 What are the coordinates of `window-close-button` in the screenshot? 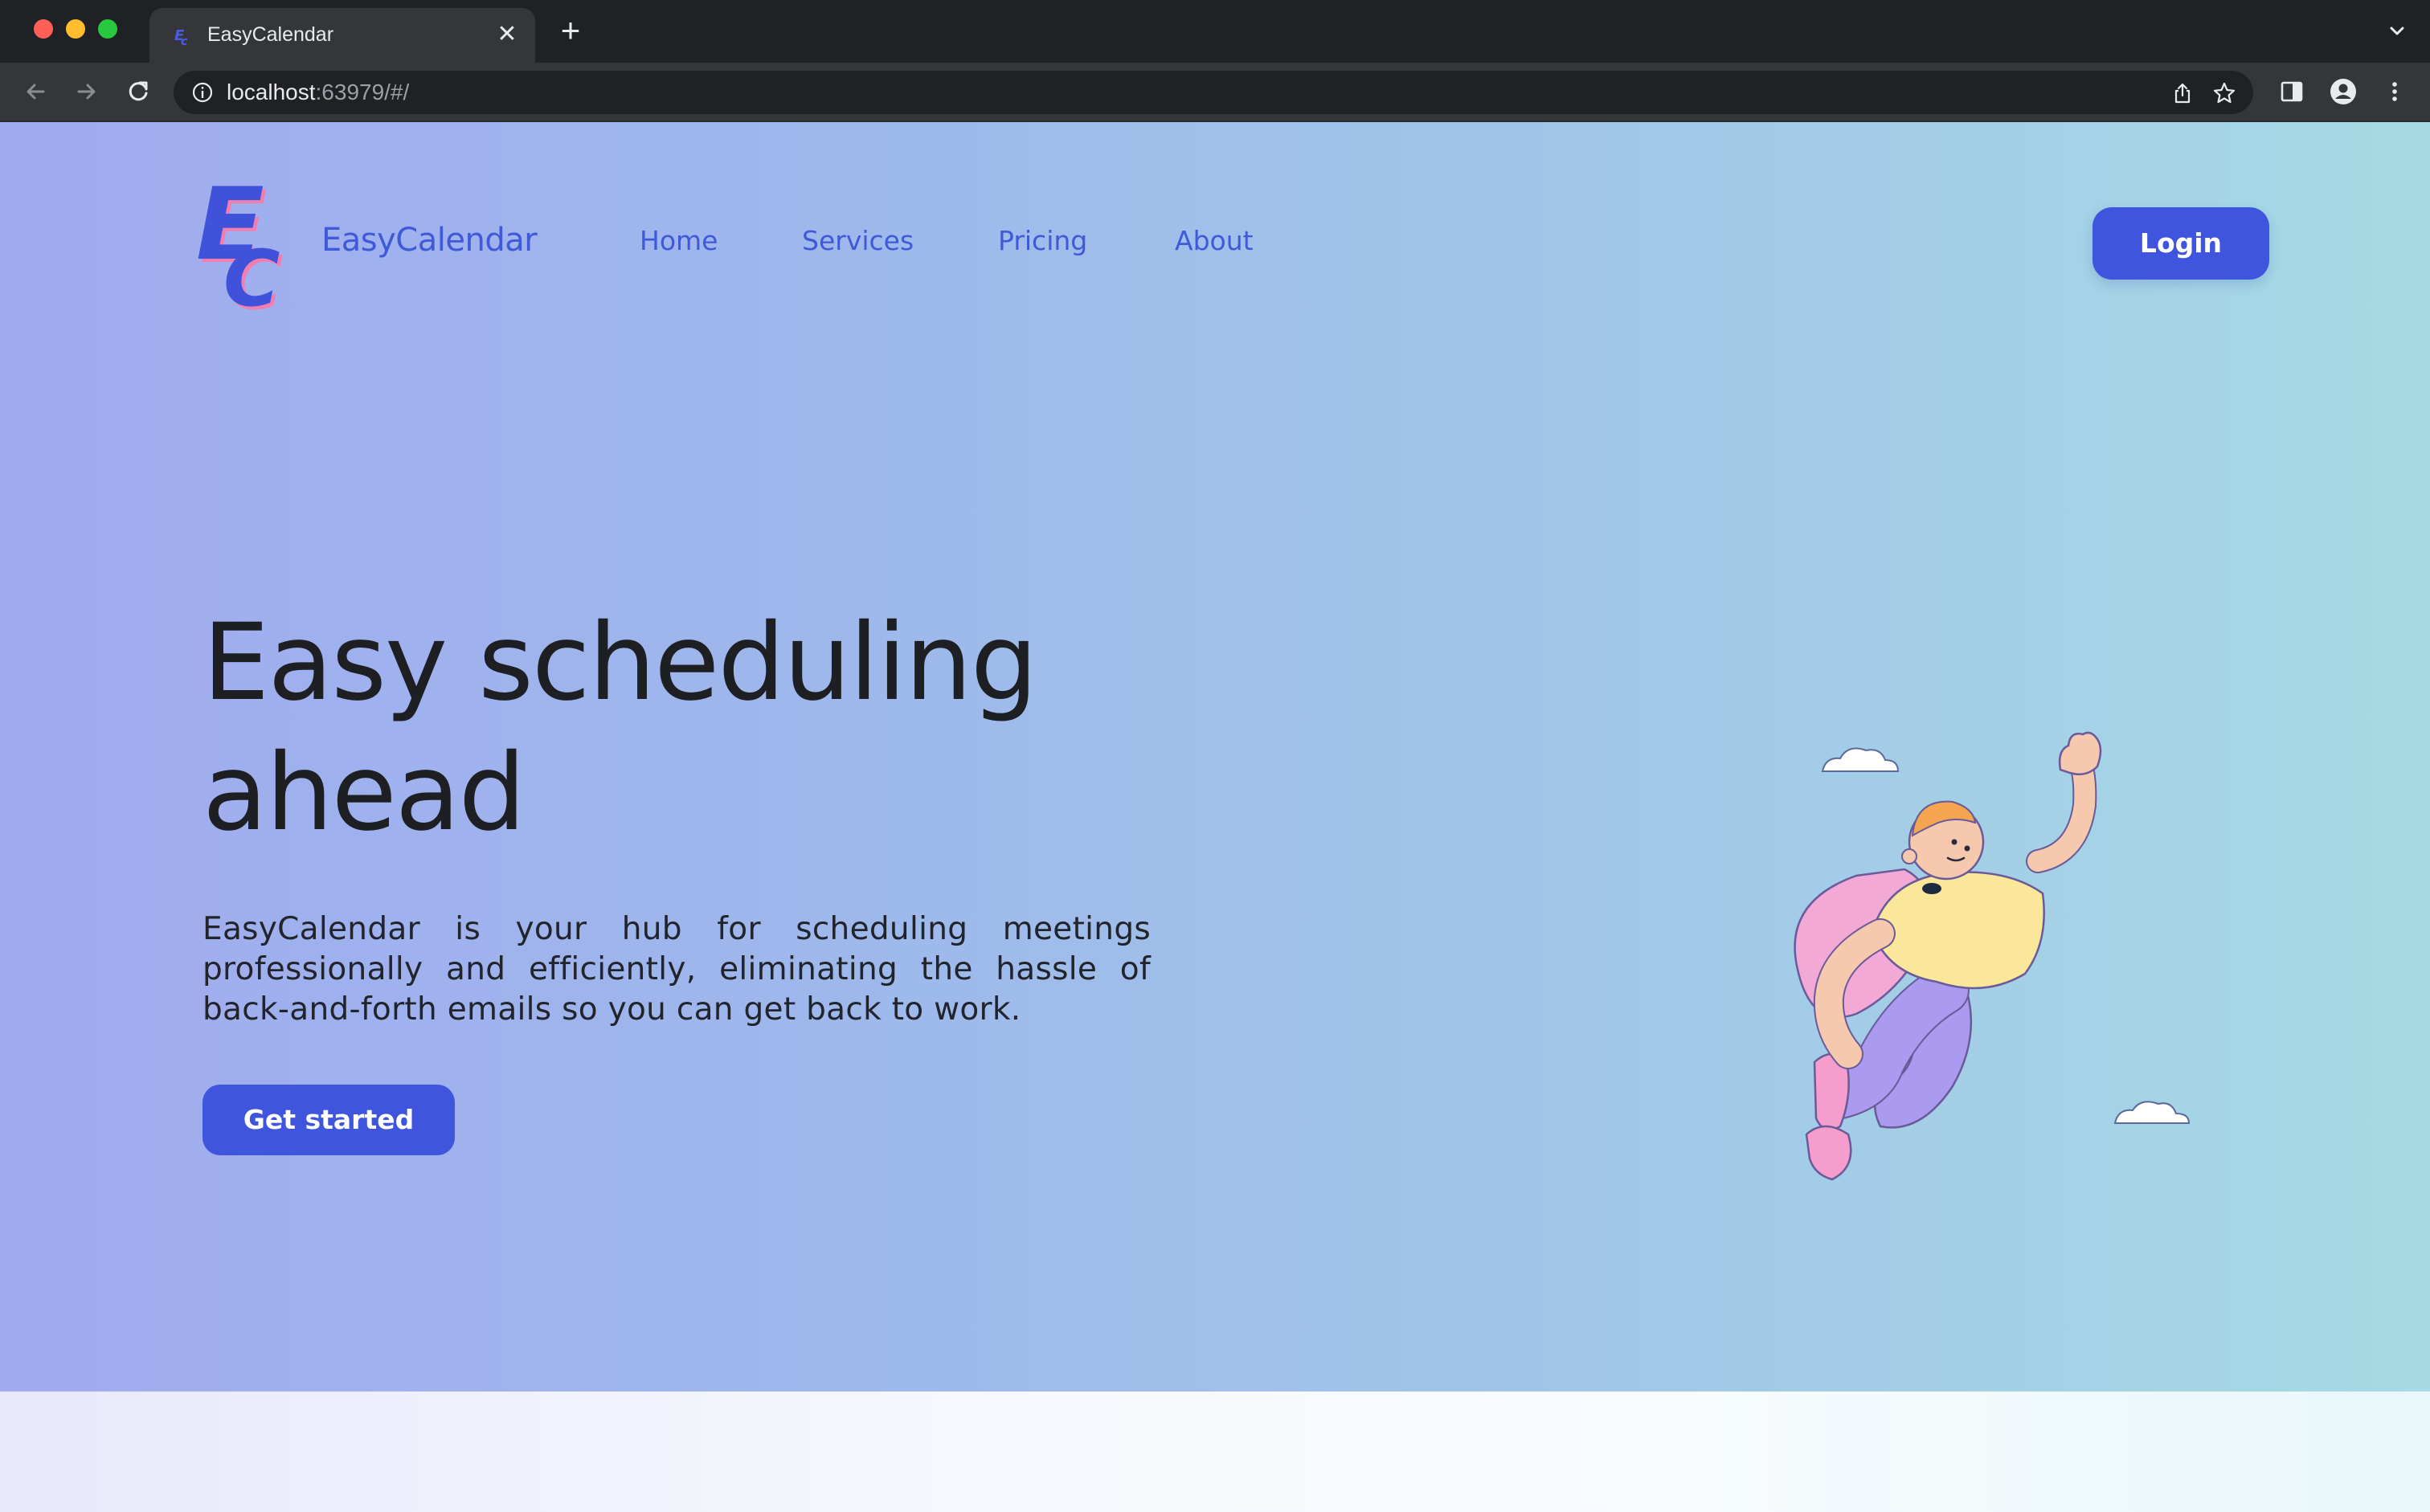 It's located at (43, 29).